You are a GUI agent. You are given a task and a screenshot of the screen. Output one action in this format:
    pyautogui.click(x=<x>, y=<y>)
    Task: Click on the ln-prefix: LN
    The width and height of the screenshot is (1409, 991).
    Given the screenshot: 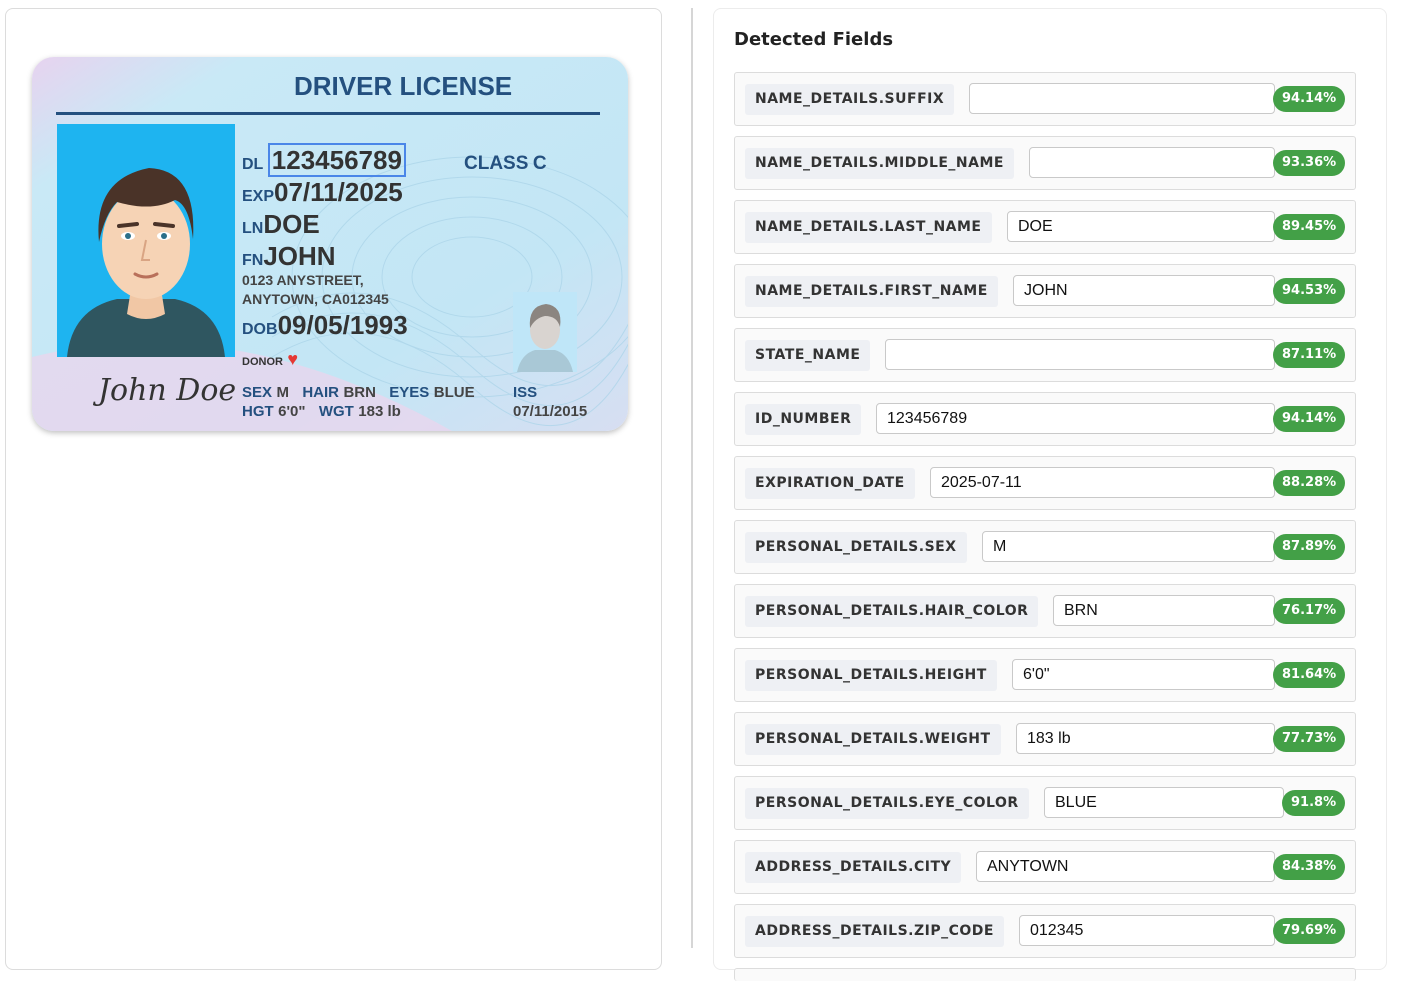 What is the action you would take?
    pyautogui.click(x=253, y=228)
    